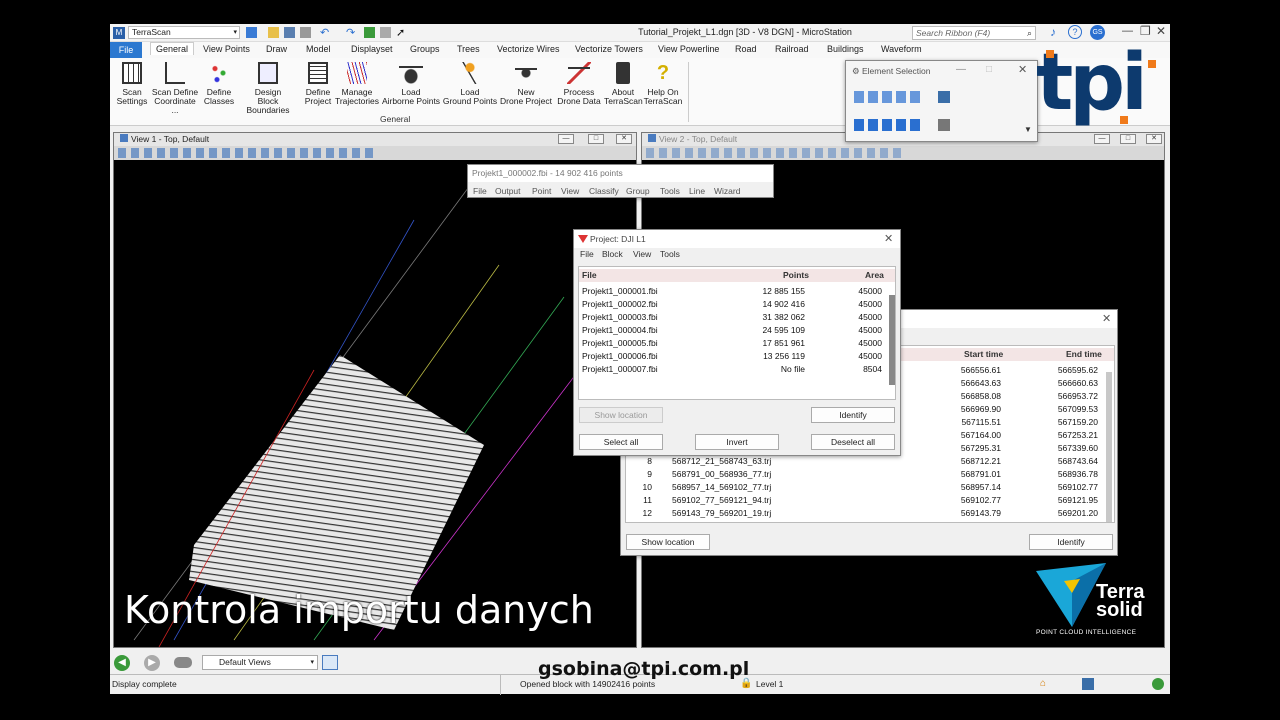 This screenshot has width=1280, height=720. What do you see at coordinates (369, 32) in the screenshot?
I see `pin-icon` at bounding box center [369, 32].